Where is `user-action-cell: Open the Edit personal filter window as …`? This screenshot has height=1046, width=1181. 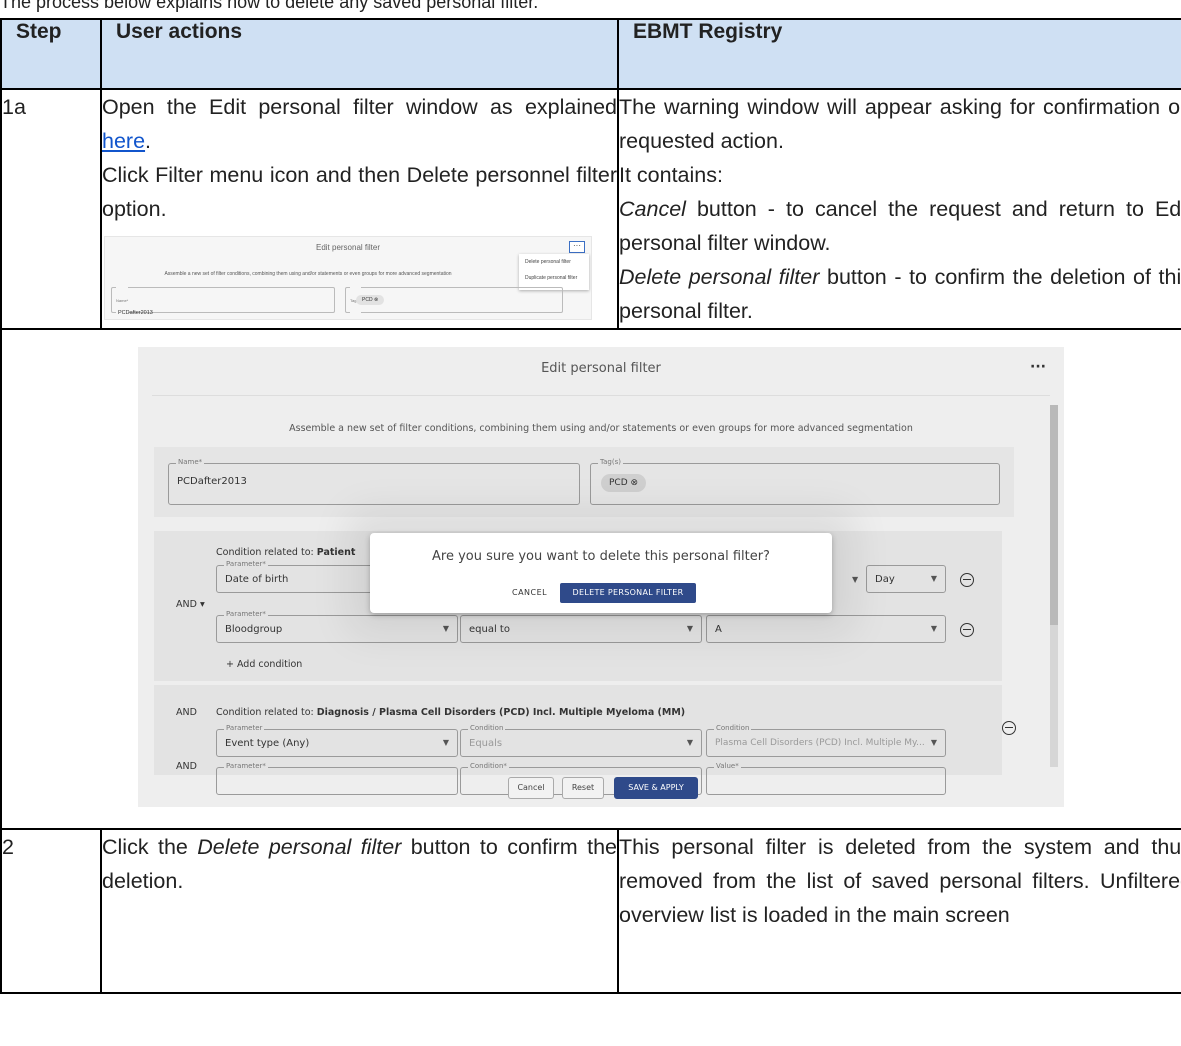
user-action-cell: Open the Edit personal filter window as … is located at coordinates (359, 209).